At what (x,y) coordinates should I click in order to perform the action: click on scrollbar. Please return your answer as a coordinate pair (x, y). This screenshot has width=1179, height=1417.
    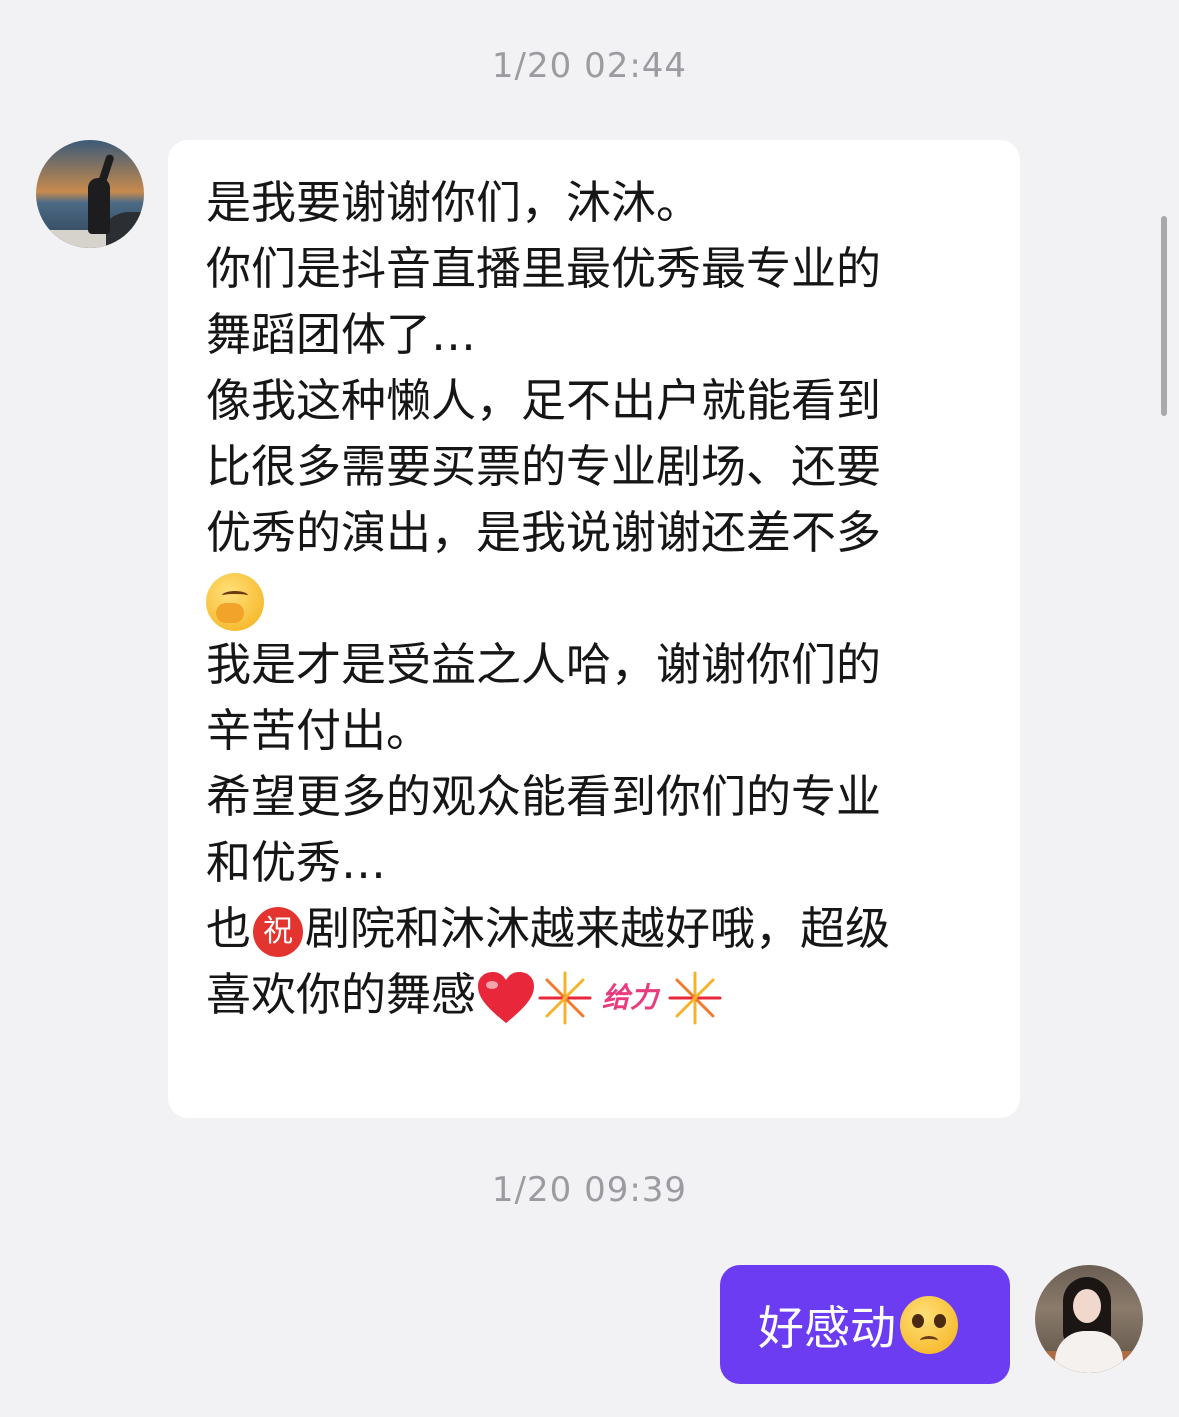
    Looking at the image, I should click on (1164, 316).